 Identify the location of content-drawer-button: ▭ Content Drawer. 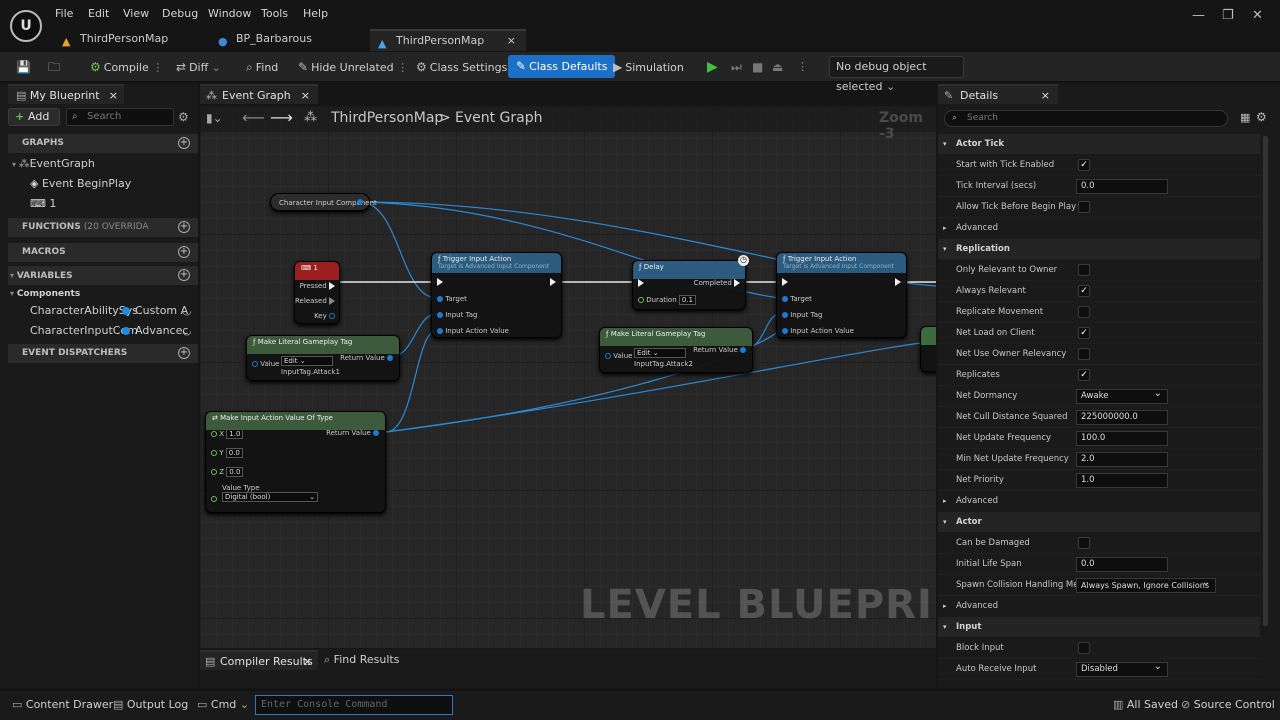
(62, 704).